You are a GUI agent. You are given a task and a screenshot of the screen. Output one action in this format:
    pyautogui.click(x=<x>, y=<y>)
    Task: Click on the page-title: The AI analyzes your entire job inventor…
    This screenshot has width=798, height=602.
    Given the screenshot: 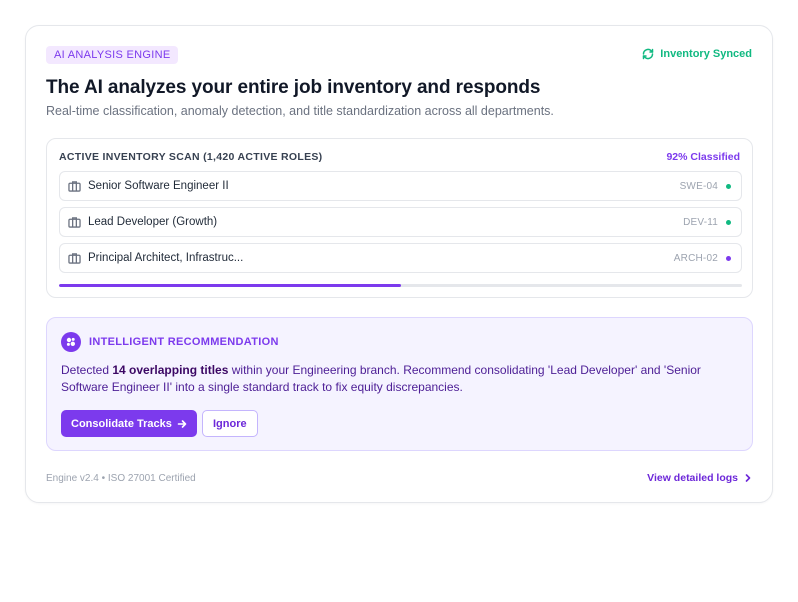 What is the action you would take?
    pyautogui.click(x=293, y=87)
    